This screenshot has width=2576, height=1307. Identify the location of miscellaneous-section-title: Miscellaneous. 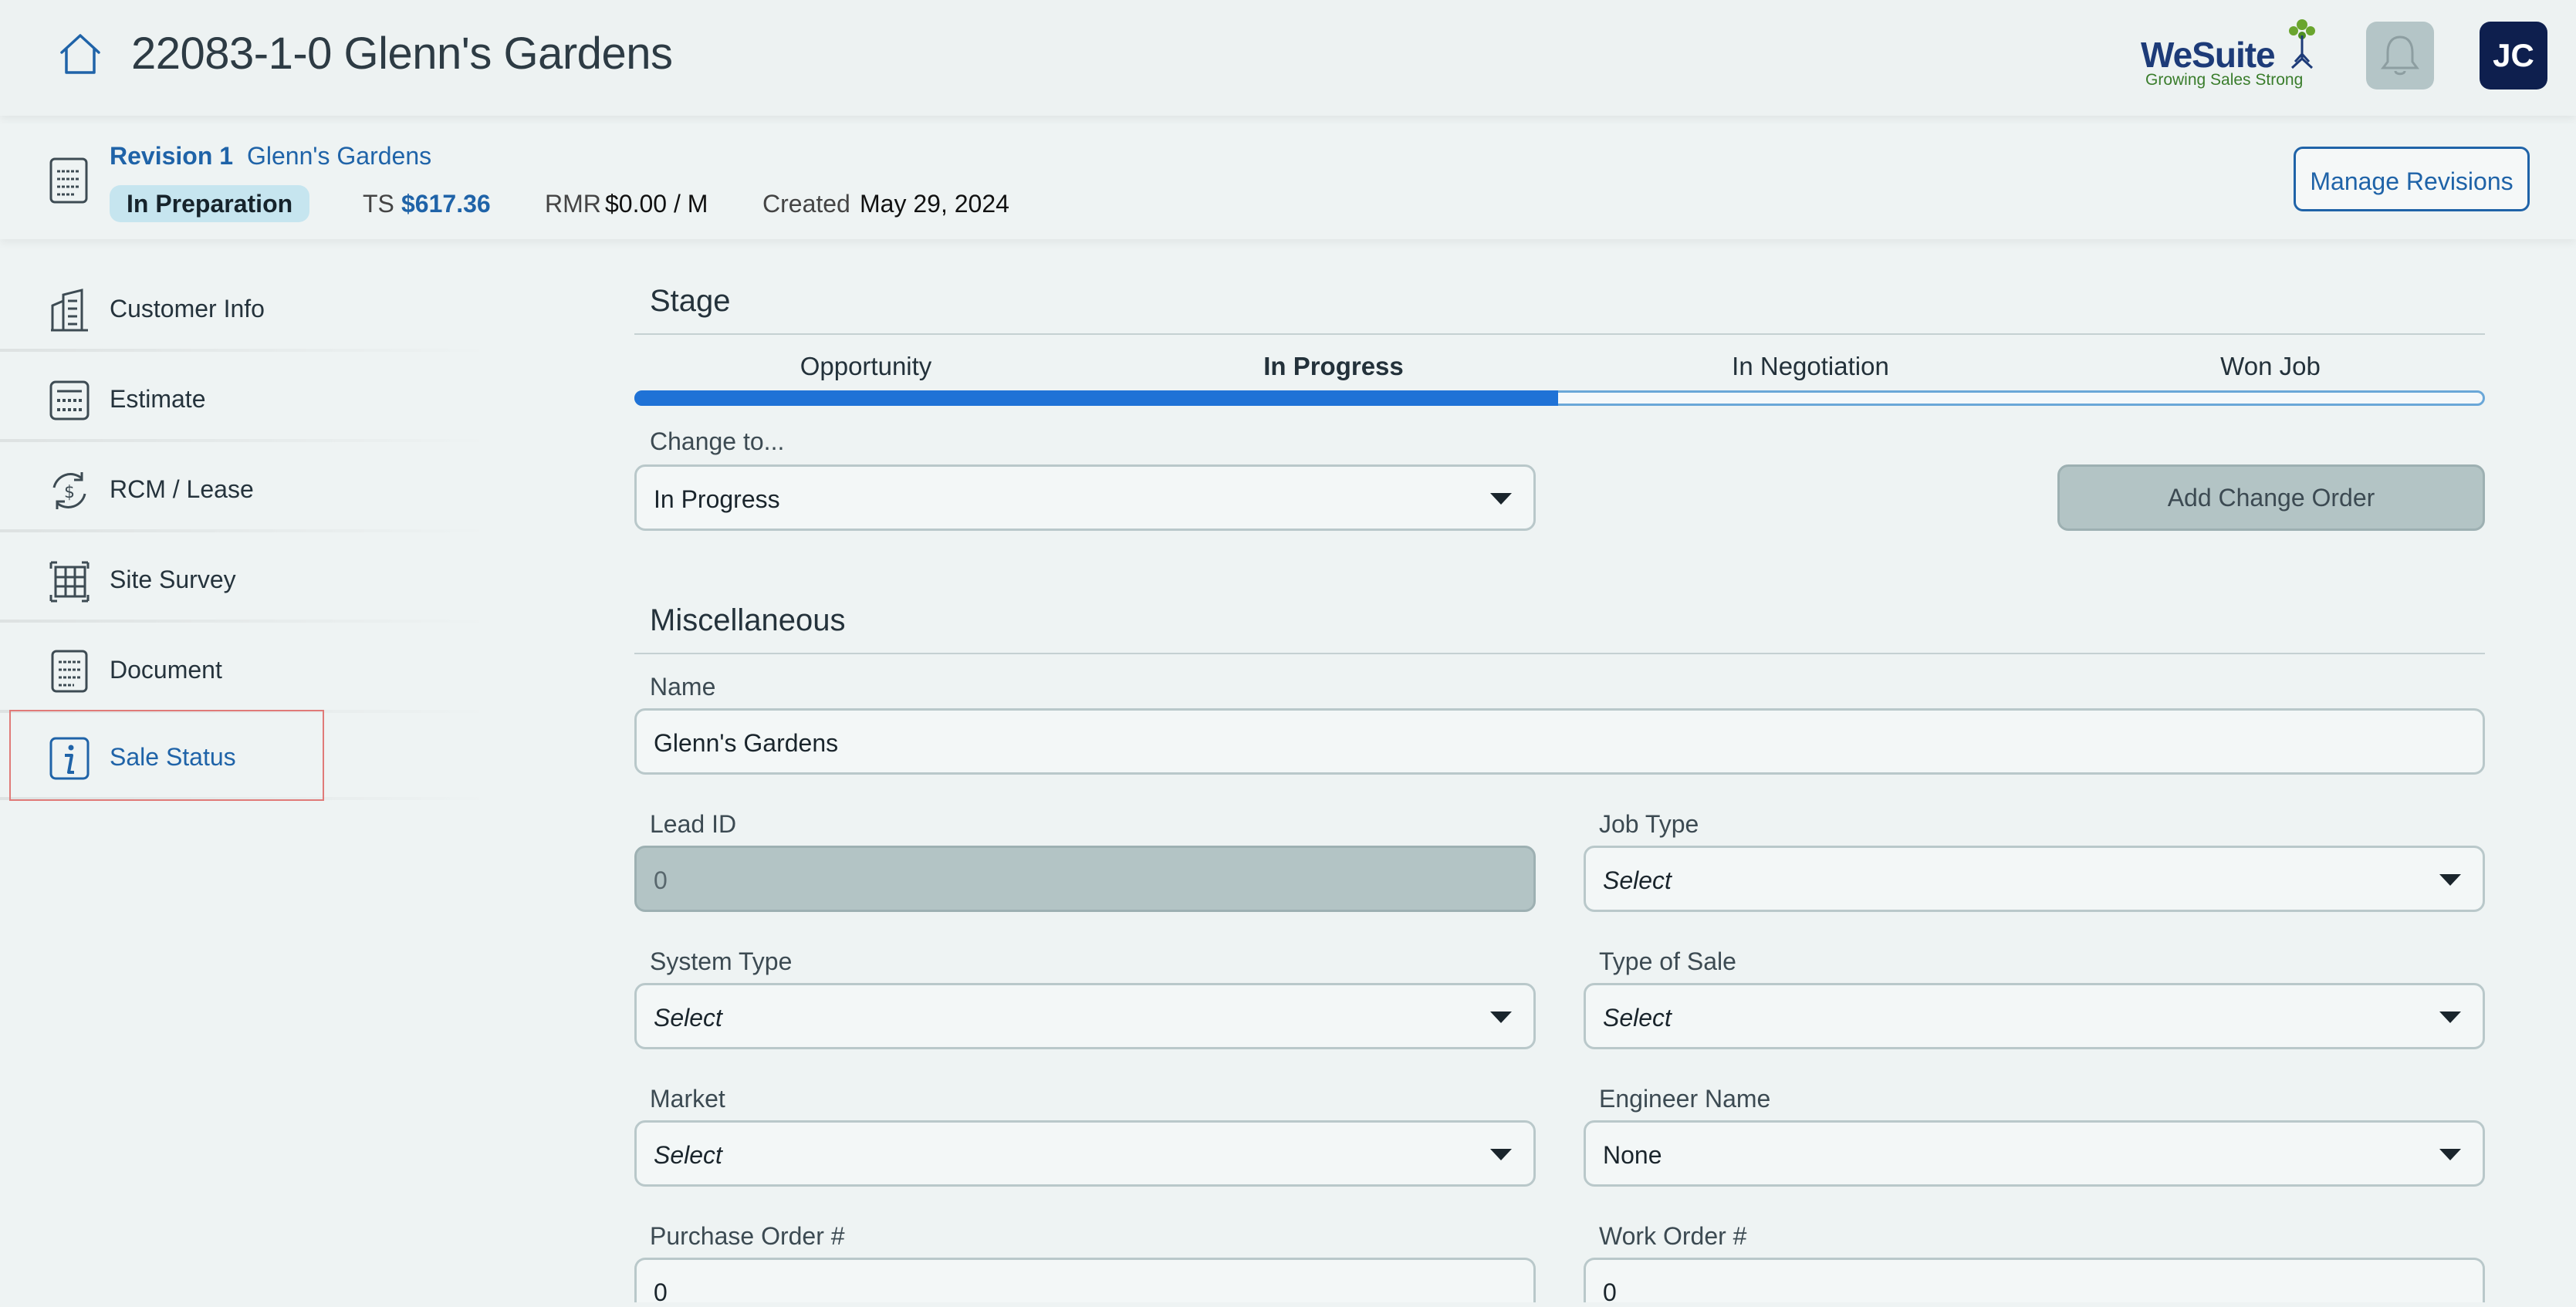
(748, 620).